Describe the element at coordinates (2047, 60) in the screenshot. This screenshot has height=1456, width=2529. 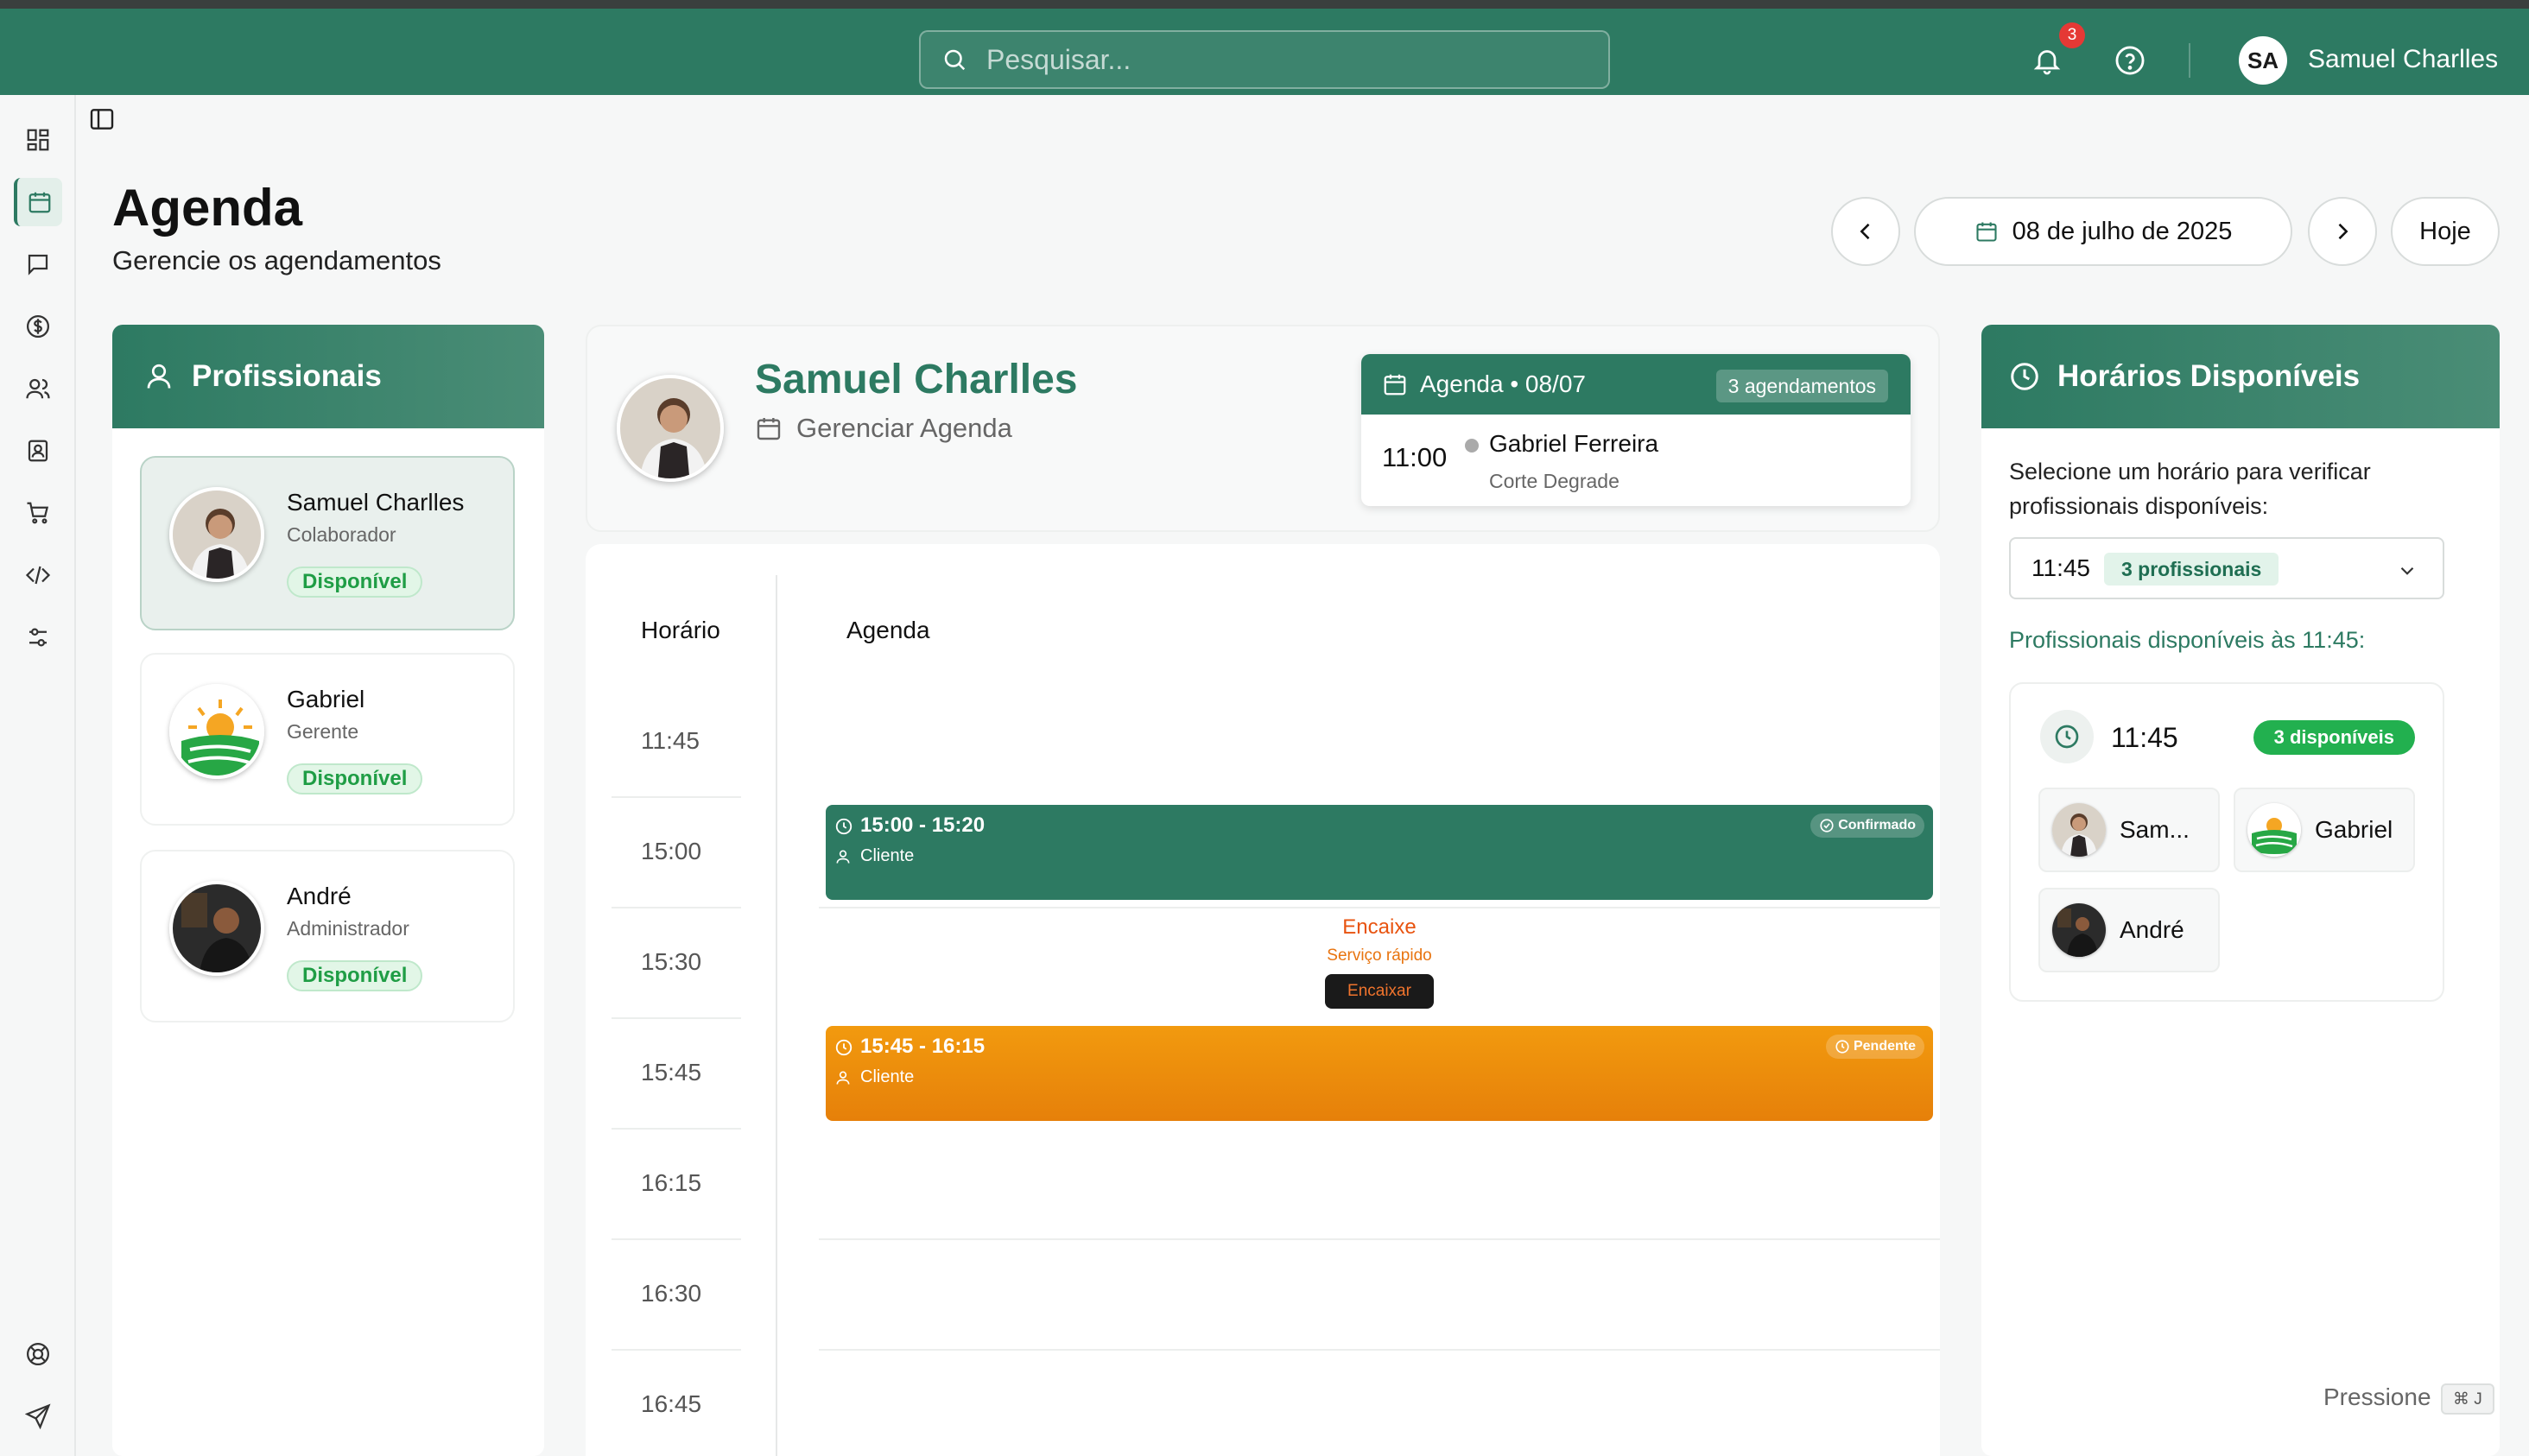
I see `notifications-button` at that location.